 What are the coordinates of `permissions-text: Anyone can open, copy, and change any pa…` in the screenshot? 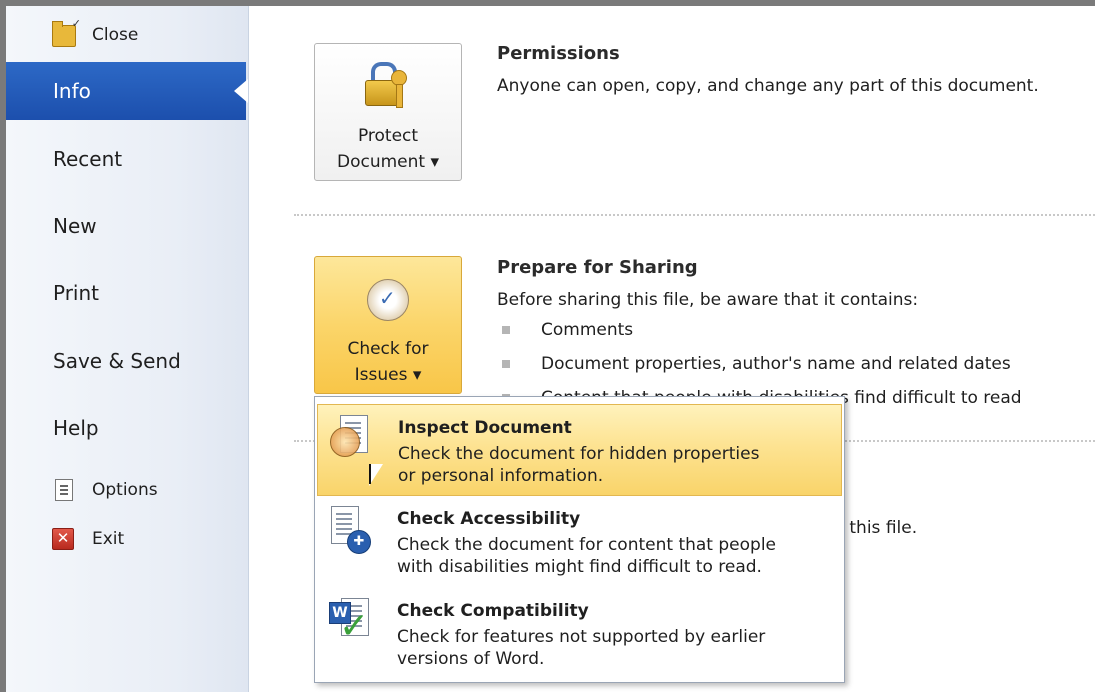 It's located at (768, 86).